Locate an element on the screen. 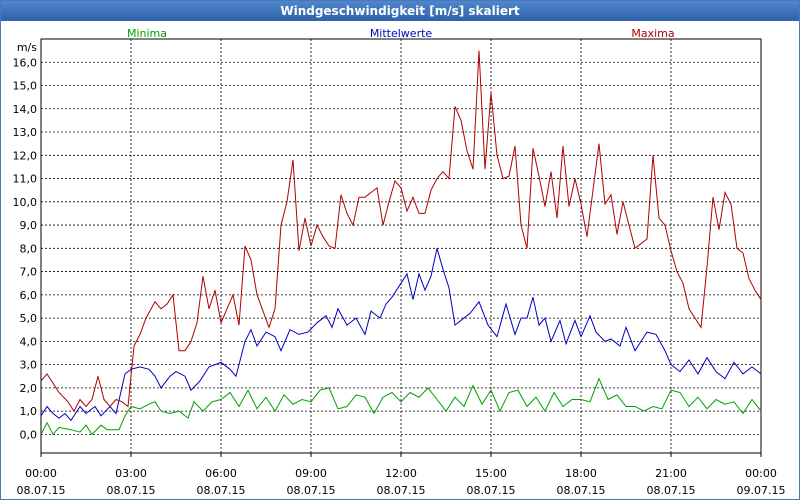 This screenshot has height=500, width=800. y-tick-label: 2,0 is located at coordinates (29, 388).